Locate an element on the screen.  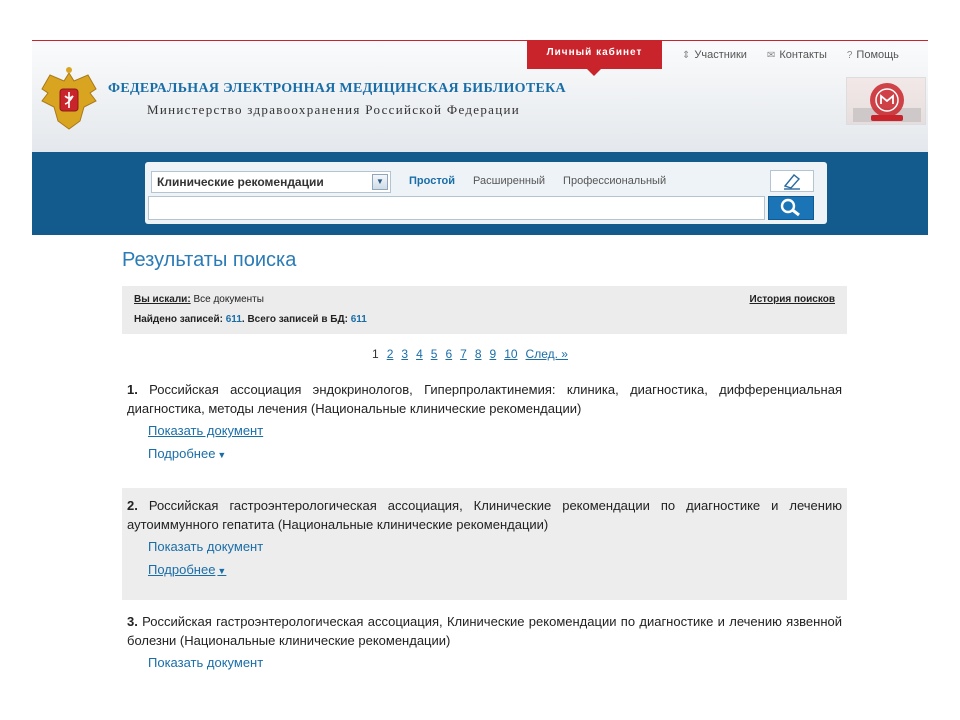
help-icon: ? is located at coordinates (849, 55).